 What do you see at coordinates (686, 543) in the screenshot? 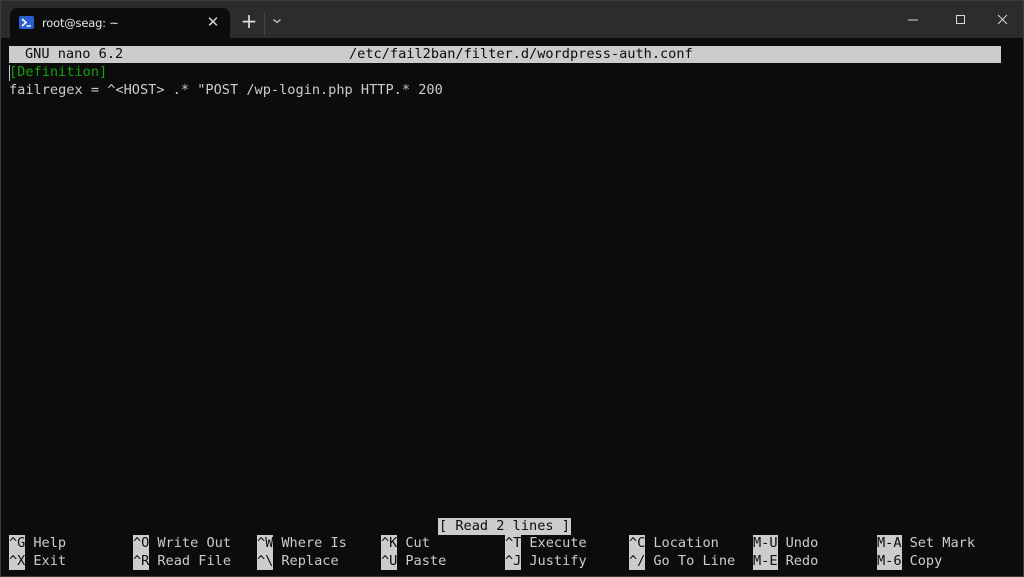
I see `shortcut-label: Location` at bounding box center [686, 543].